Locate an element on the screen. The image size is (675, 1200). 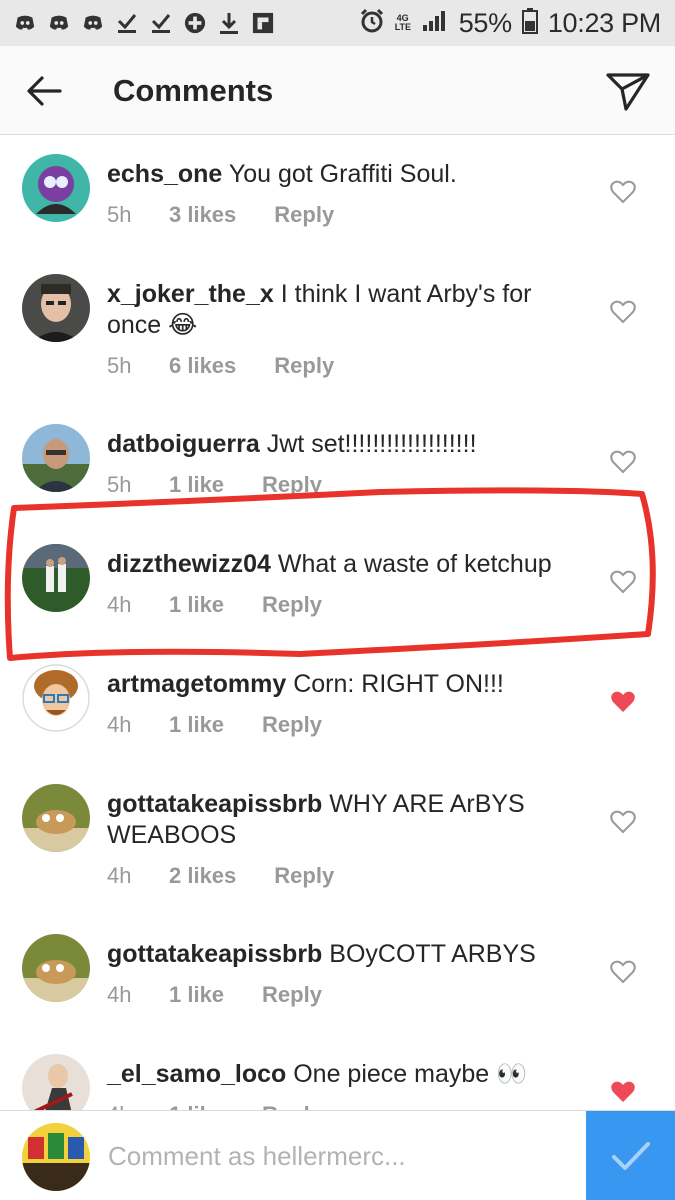
comment-body: artmagetommy Corn: RIGHT ON!!! is located at coordinates (347, 684).